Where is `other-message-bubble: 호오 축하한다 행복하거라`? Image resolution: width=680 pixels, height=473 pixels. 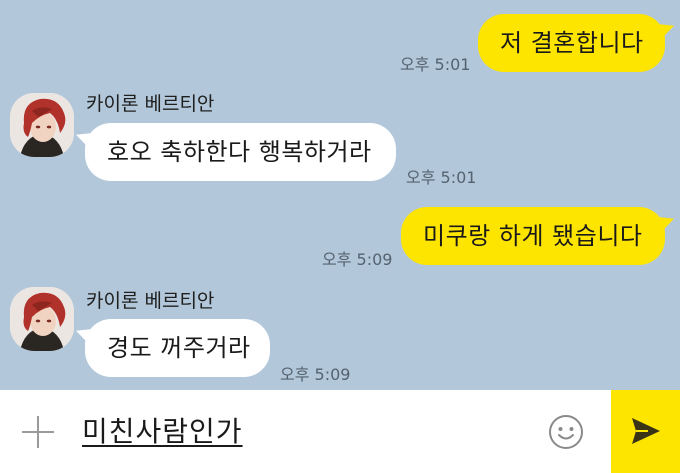
other-message-bubble: 호오 축하한다 행복하거라 is located at coordinates (240, 152).